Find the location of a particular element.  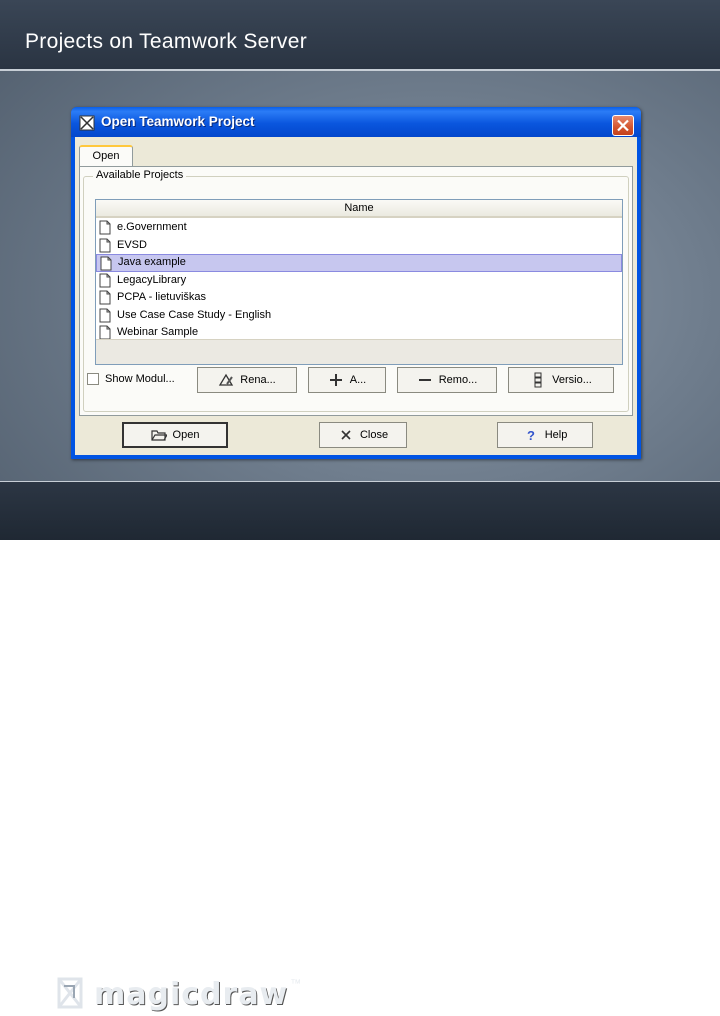

project-row: LegacyLibrary is located at coordinates (359, 281).